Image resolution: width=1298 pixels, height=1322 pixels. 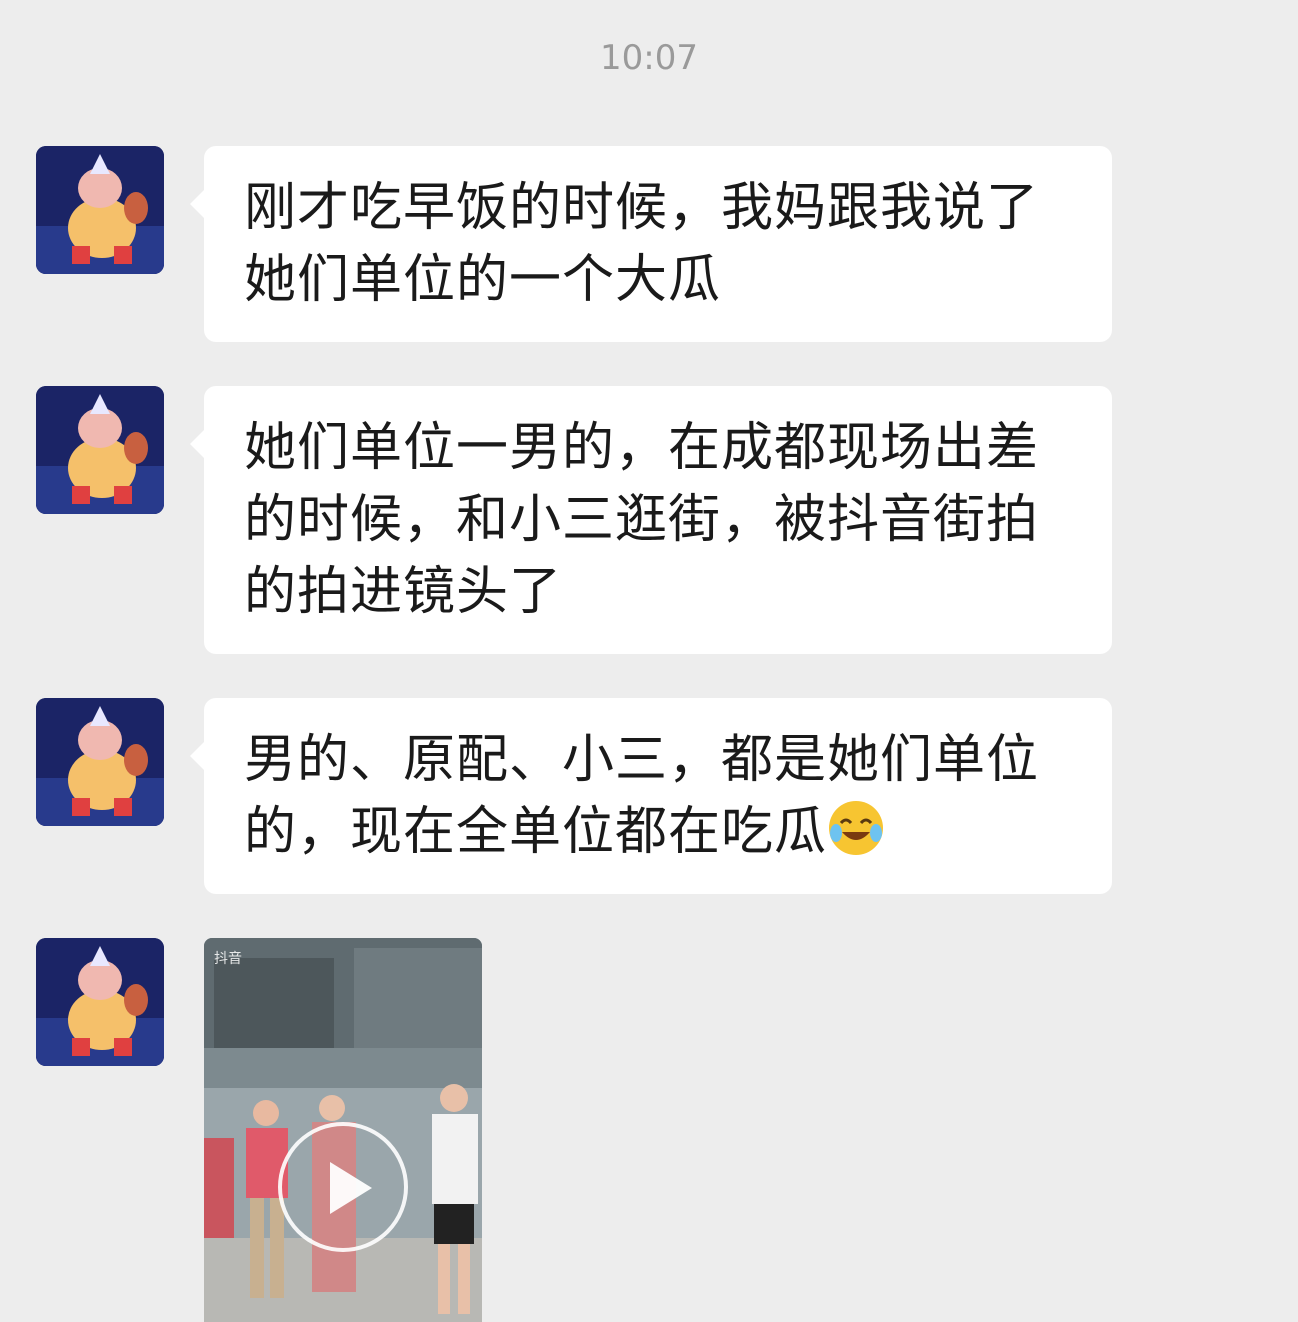 What do you see at coordinates (642, 520) in the screenshot?
I see `message-text: 她们单位一男的，在成都现场出差的时候，和小三逛街，被抖音街拍的拍进镜头了` at bounding box center [642, 520].